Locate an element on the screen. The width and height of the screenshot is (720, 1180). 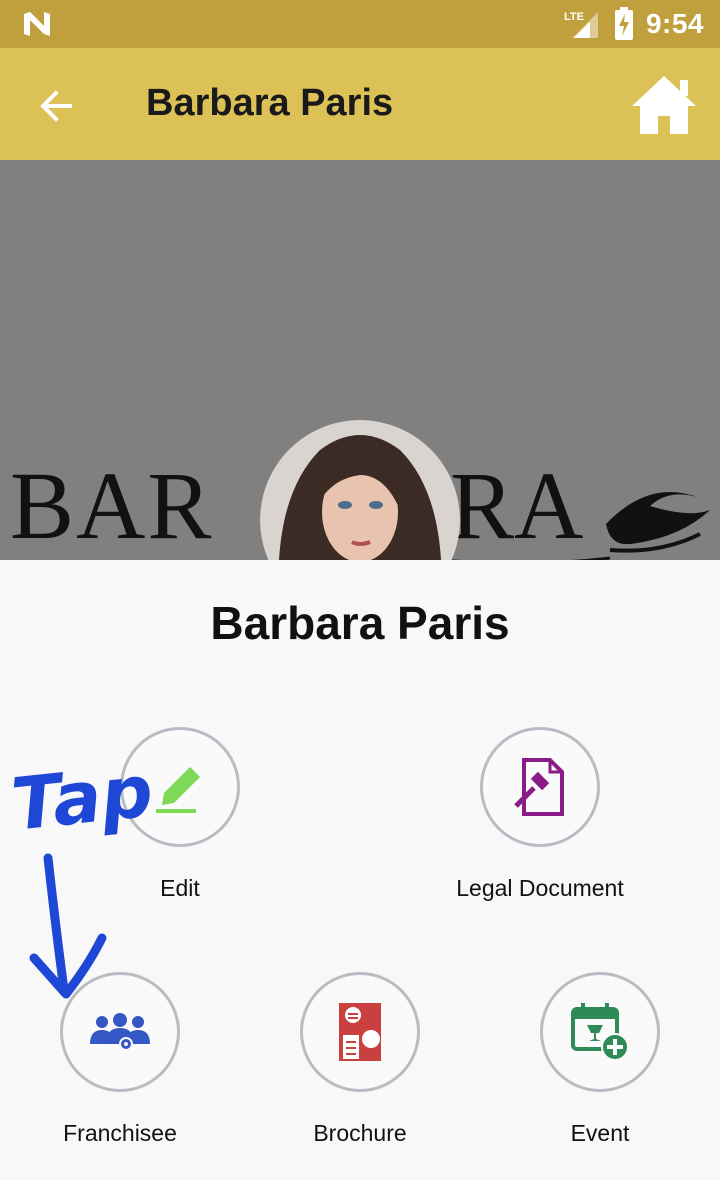
lte-signal-icon: LTE is located at coordinates (581, 24).